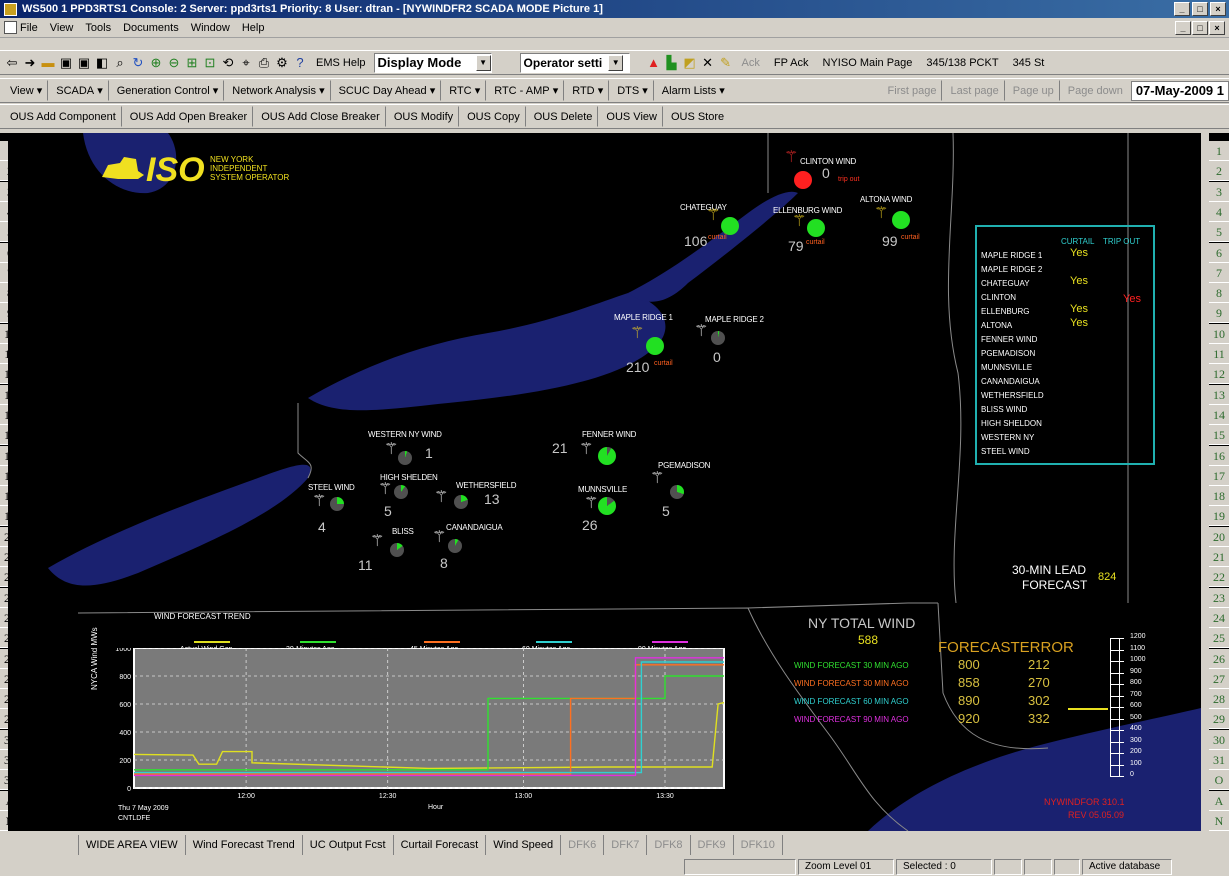  What do you see at coordinates (726, 63) in the screenshot?
I see `pencil-icon: ✎` at bounding box center [726, 63].